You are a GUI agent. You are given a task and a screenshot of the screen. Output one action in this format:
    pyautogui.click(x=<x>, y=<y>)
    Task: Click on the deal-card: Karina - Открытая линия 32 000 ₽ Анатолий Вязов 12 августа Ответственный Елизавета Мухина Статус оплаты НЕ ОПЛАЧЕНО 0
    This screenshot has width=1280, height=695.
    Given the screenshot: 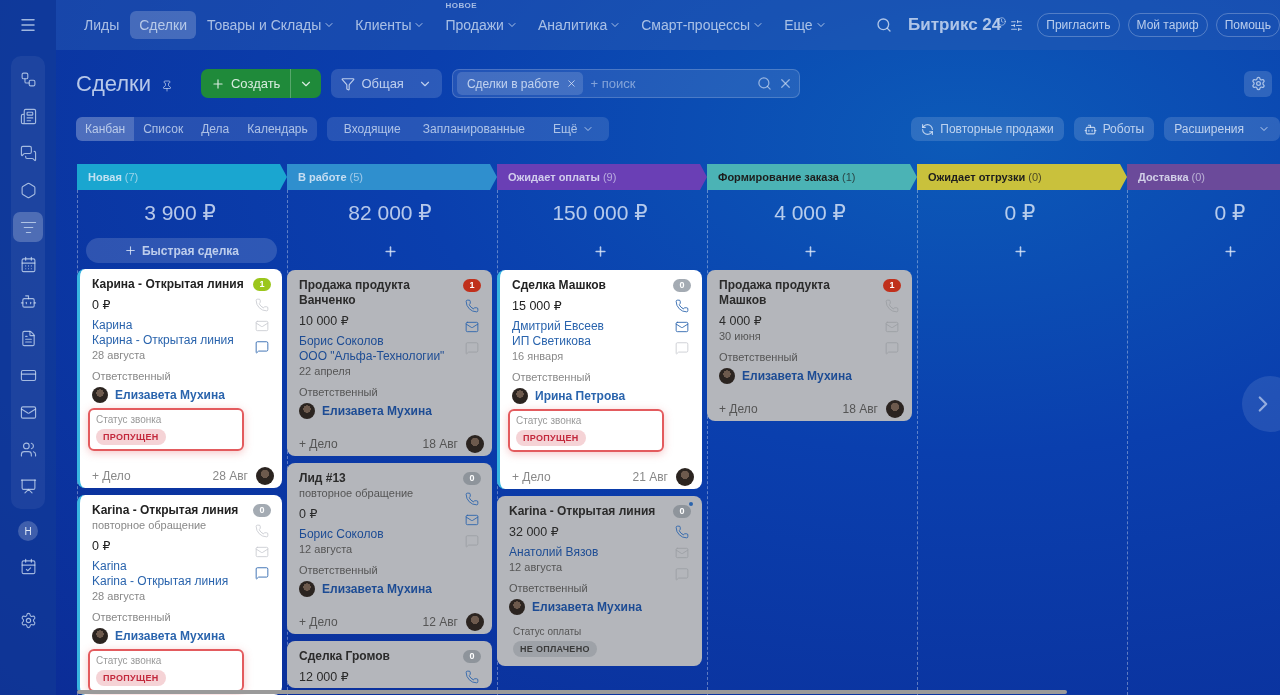 What is the action you would take?
    pyautogui.click(x=599, y=581)
    